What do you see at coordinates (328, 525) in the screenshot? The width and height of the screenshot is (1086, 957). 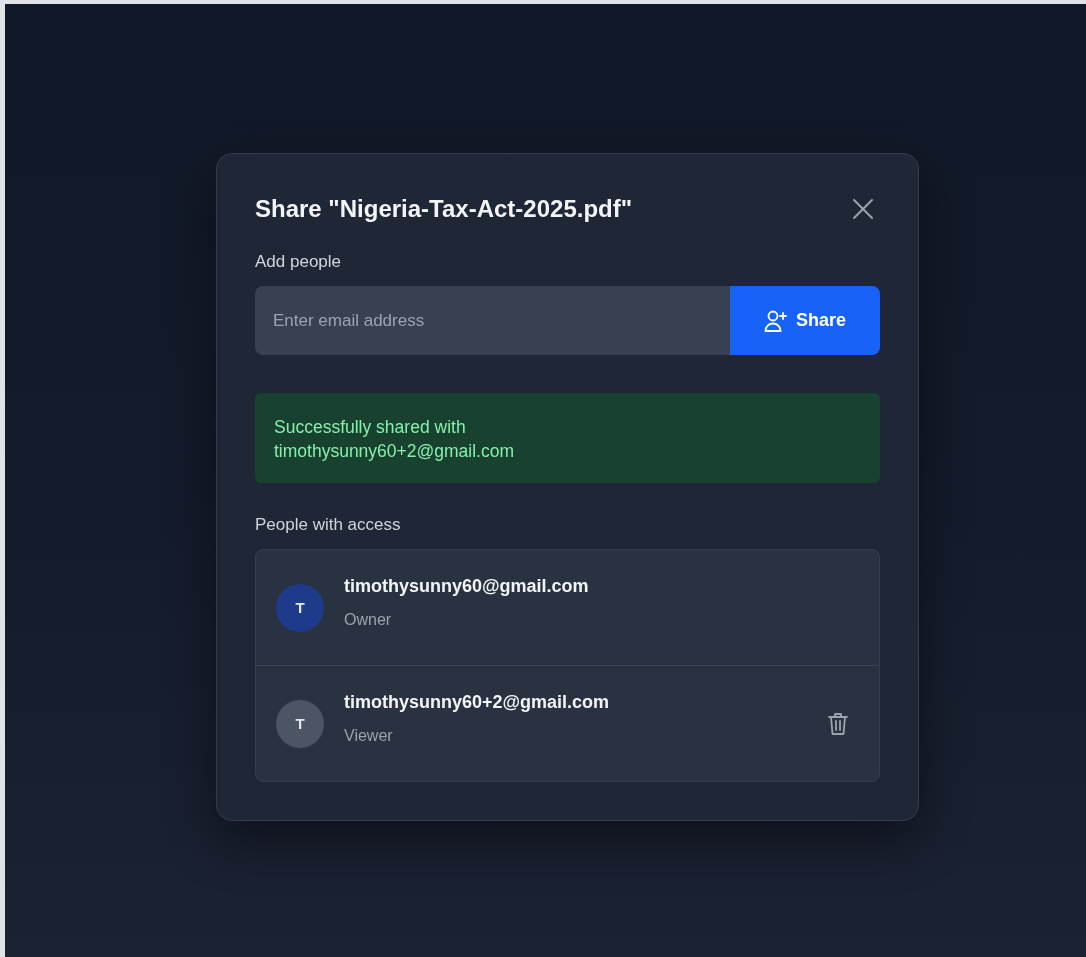 I see `access-label: People with access` at bounding box center [328, 525].